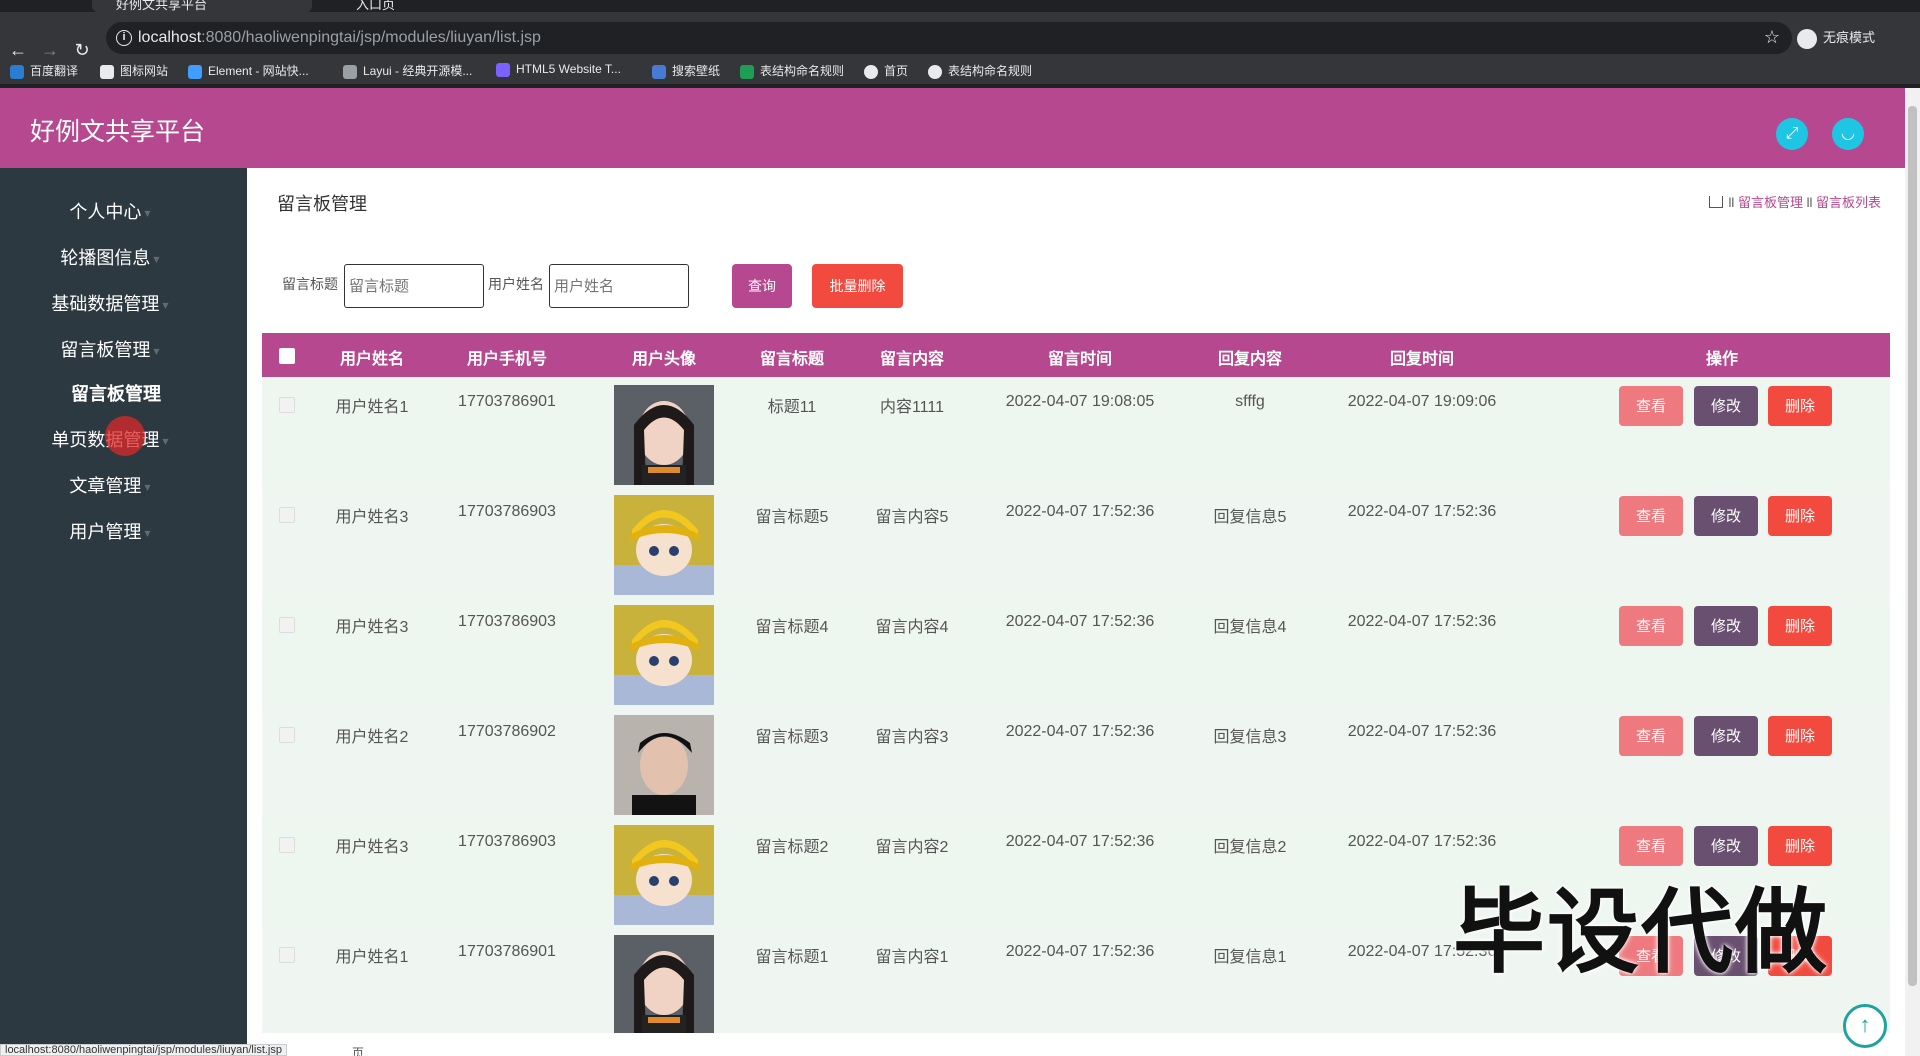  Describe the element at coordinates (358, 1051) in the screenshot. I see `pager-label: 页` at that location.